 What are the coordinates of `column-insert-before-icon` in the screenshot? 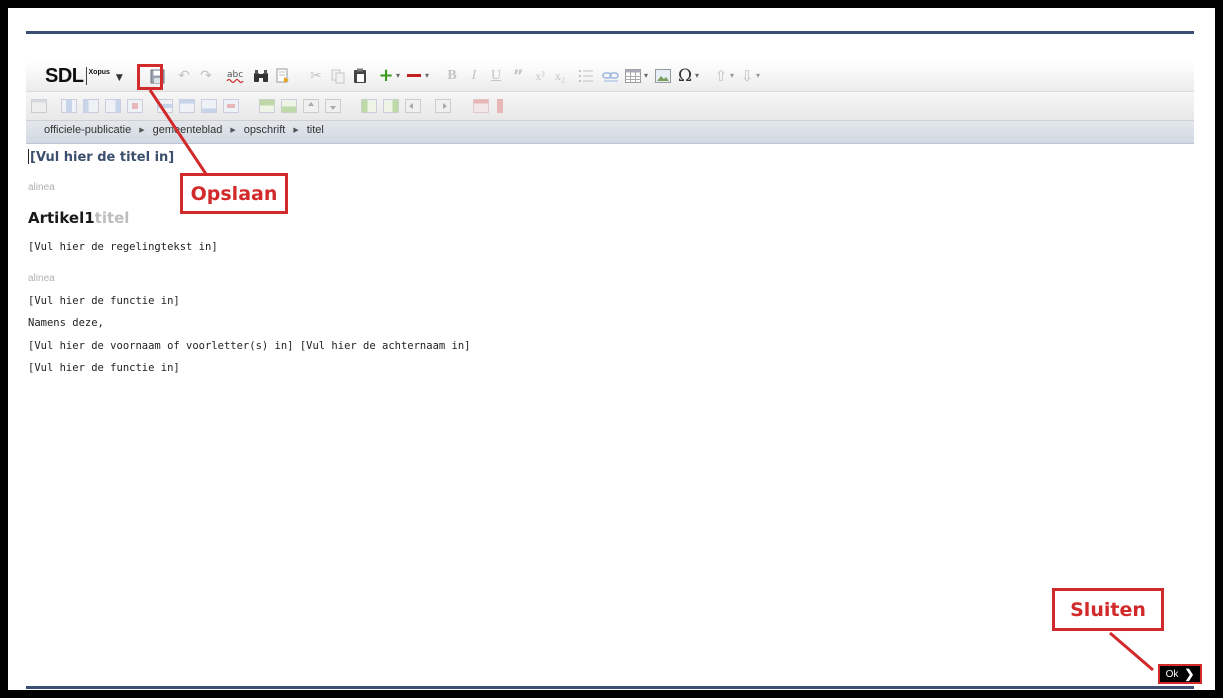 It's located at (91, 106).